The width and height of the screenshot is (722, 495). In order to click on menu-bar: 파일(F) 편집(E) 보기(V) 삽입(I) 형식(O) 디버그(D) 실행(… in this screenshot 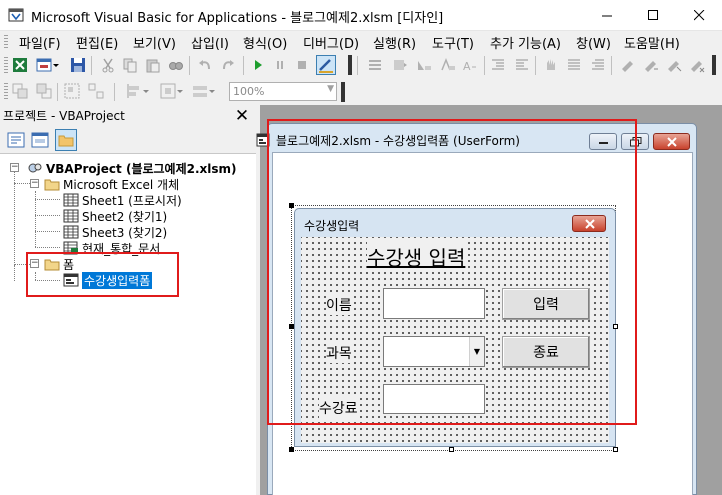, I will do `click(361, 41)`.